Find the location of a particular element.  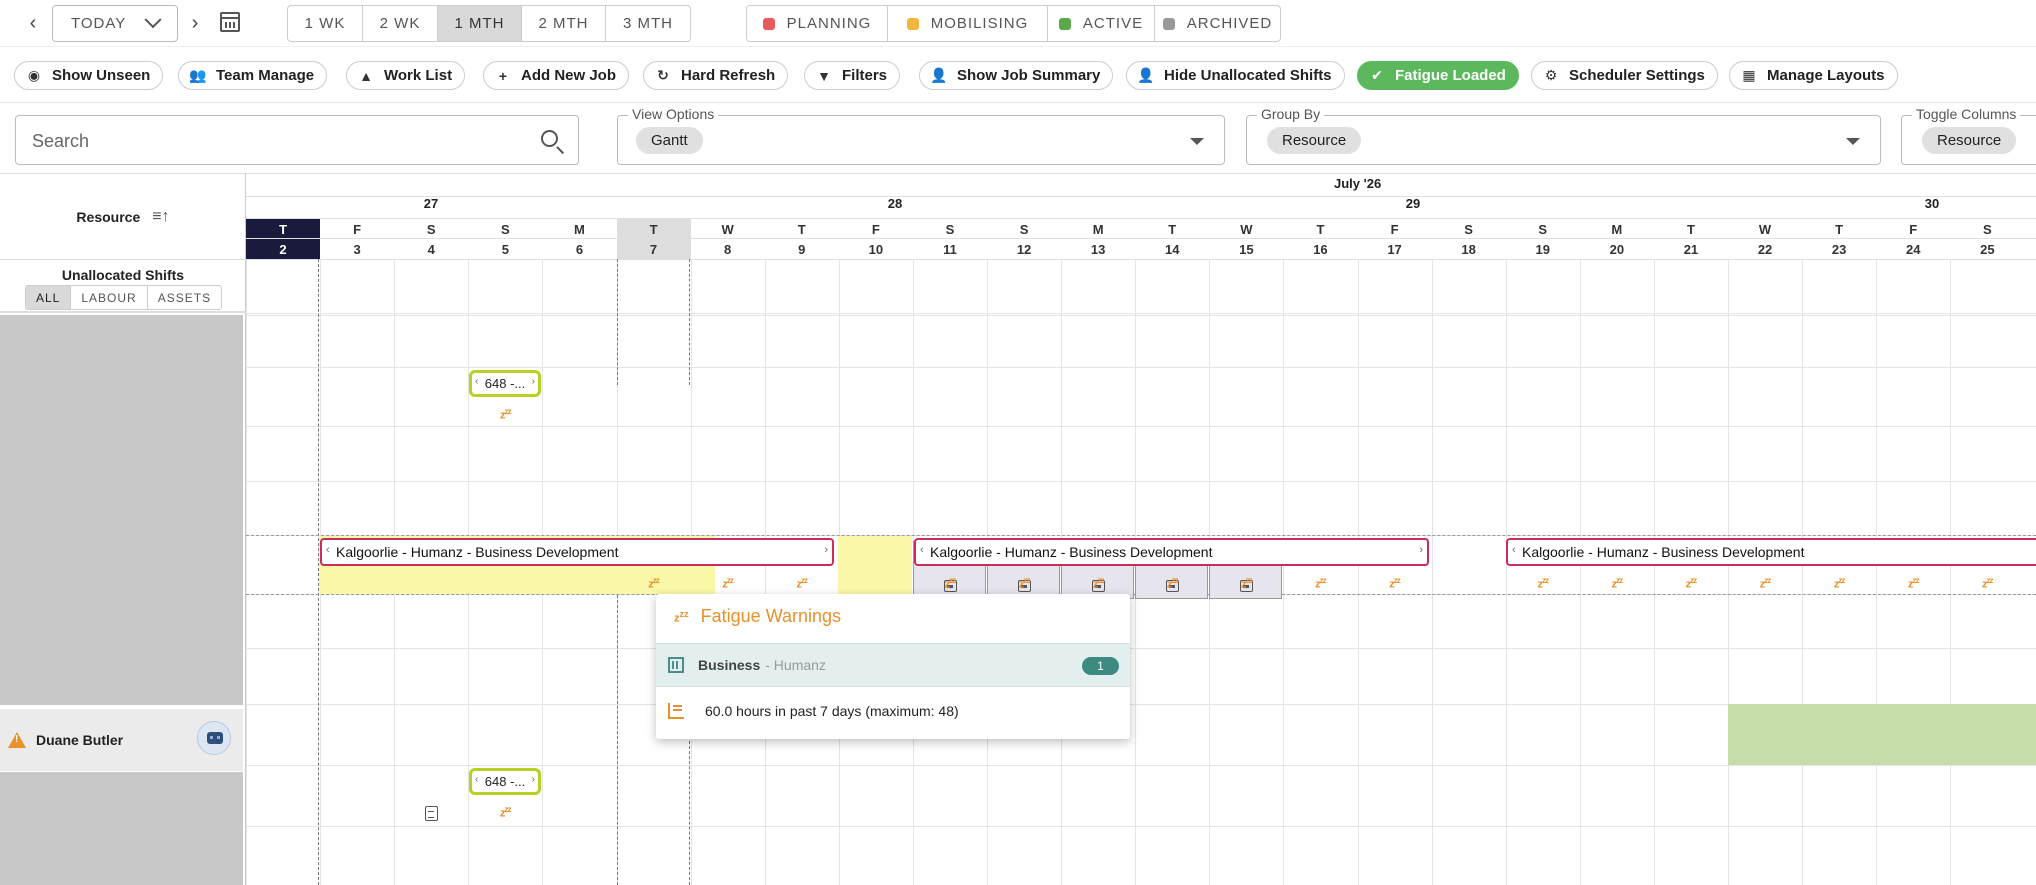

fatigue-loaded-button: ✔ Fatigue Loaded is located at coordinates (1438, 75).